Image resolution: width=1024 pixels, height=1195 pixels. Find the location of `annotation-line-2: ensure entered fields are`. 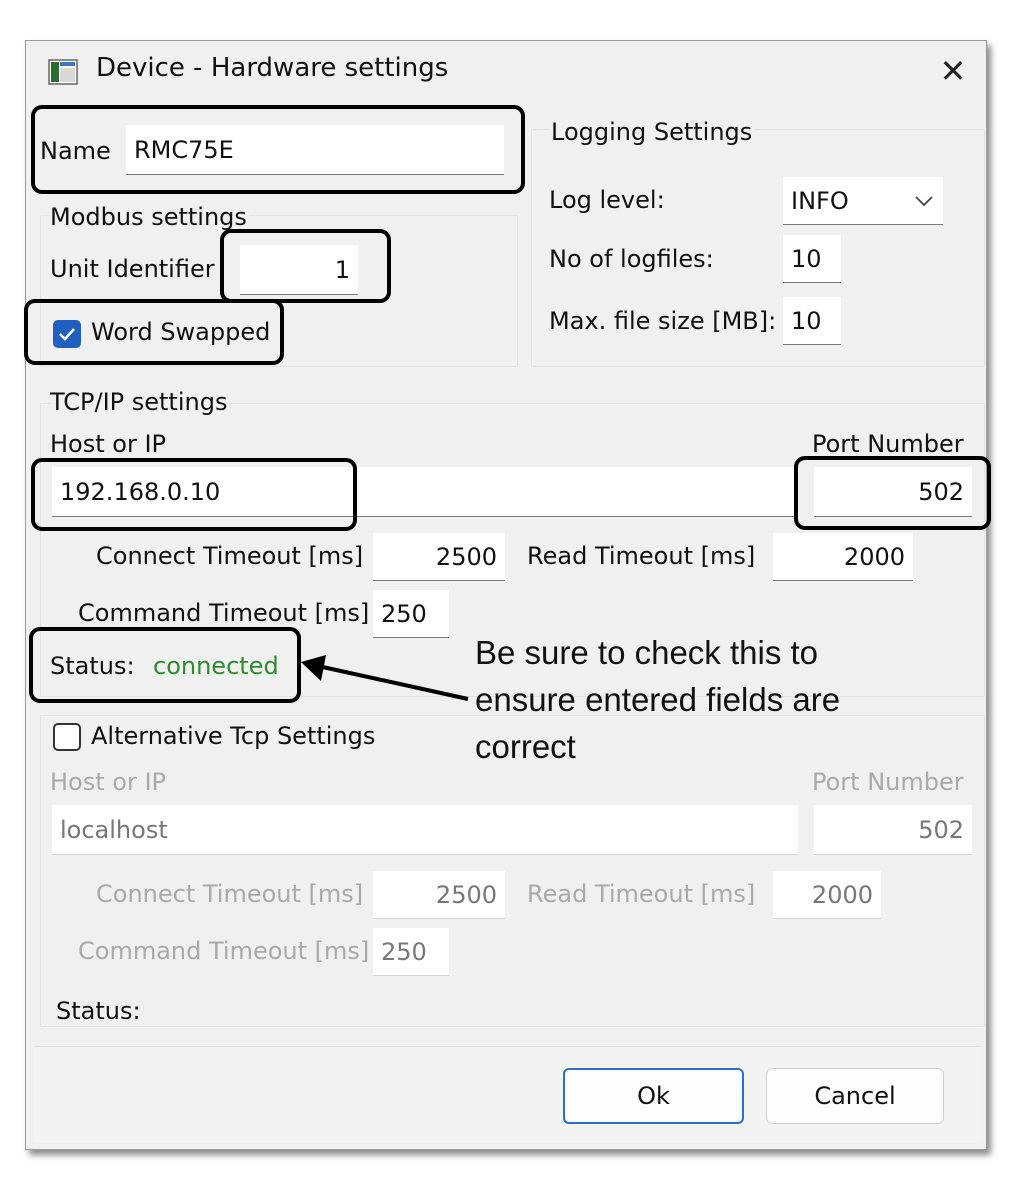

annotation-line-2: ensure entered fields are is located at coordinates (658, 699).